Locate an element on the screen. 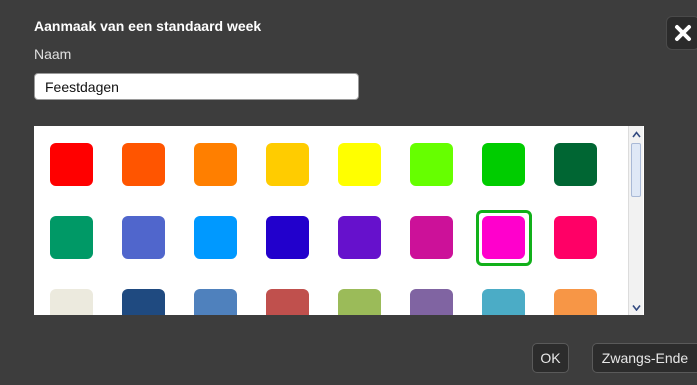  chevron-down-icon is located at coordinates (636, 307).